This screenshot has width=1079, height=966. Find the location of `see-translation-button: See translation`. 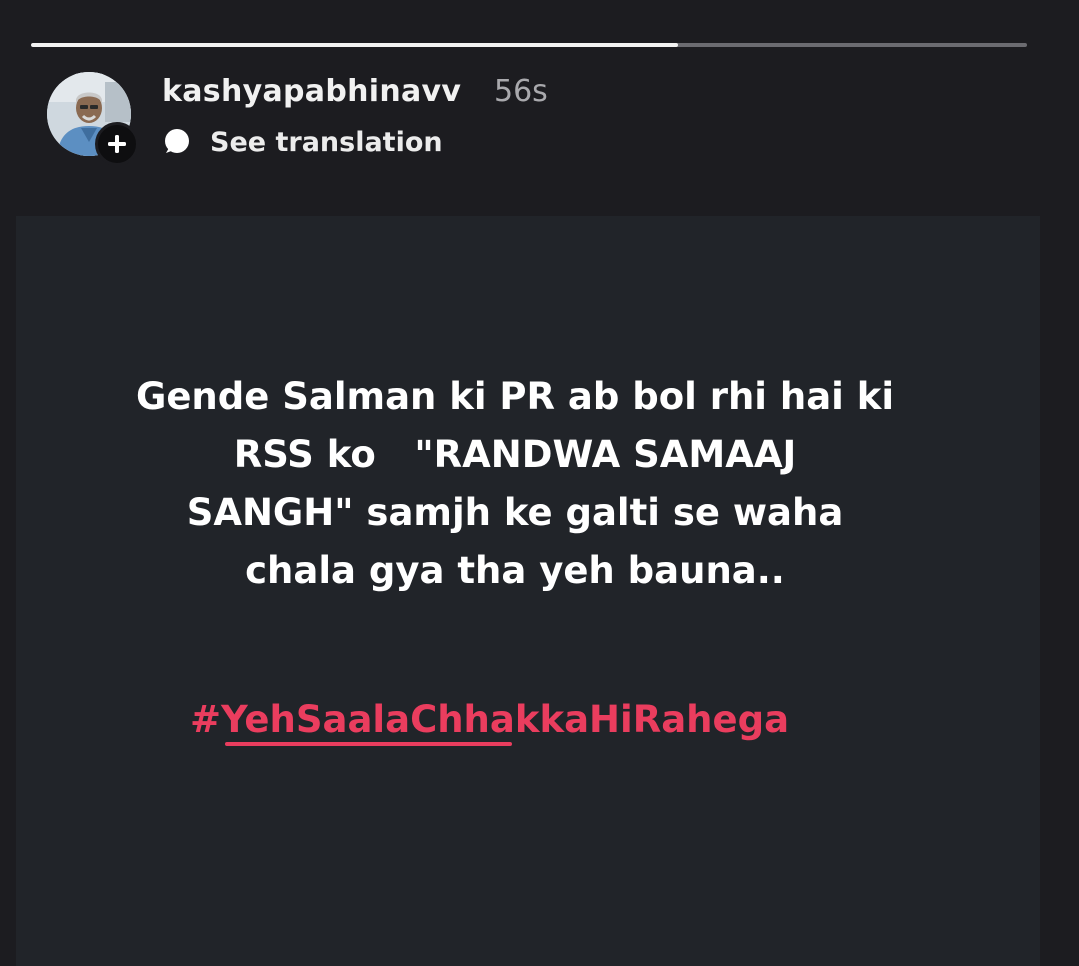

see-translation-button: See translation is located at coordinates (302, 142).